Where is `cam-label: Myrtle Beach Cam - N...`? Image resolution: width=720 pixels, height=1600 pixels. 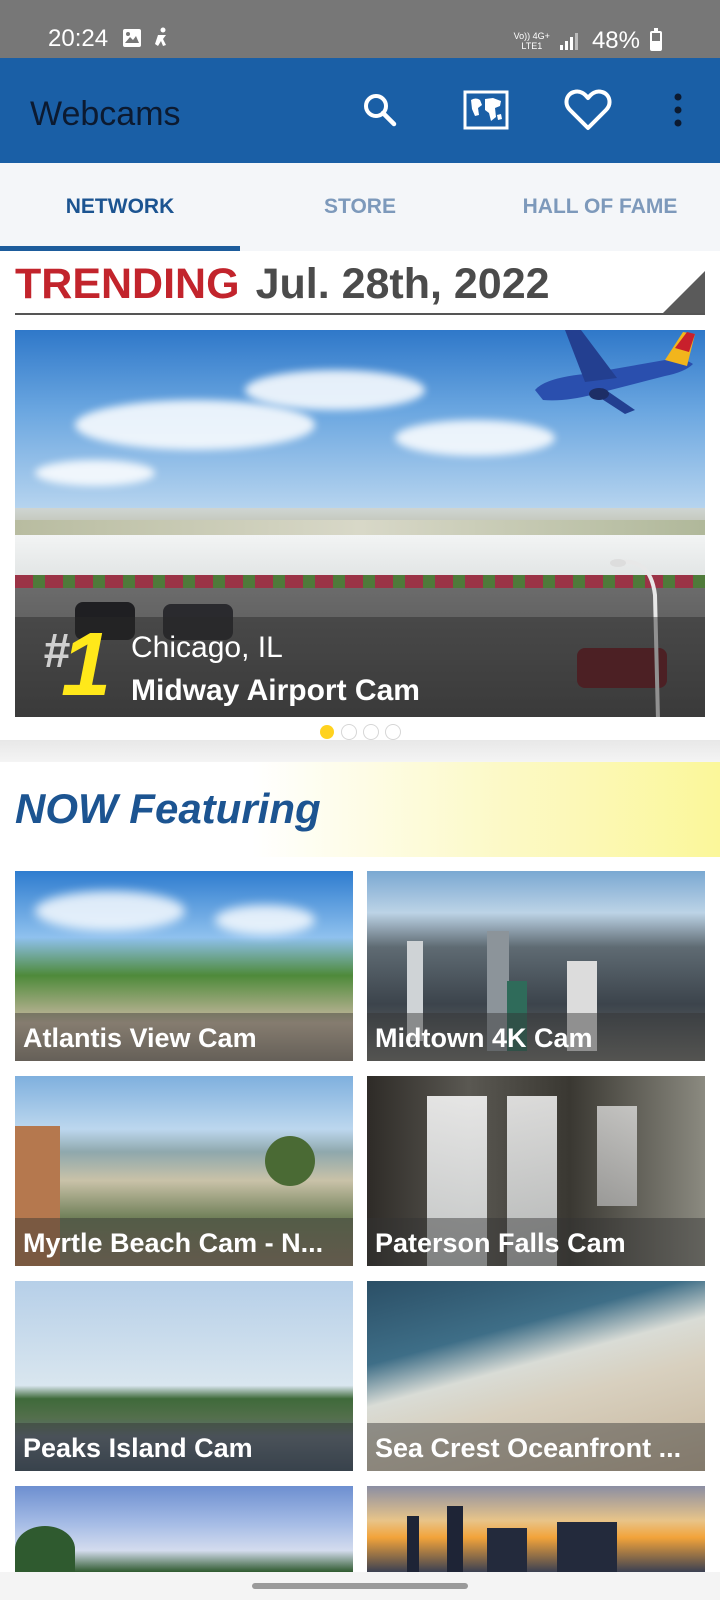 cam-label: Myrtle Beach Cam - N... is located at coordinates (173, 1243).